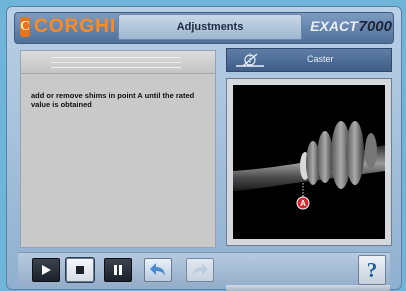  I want to click on back-button, so click(158, 270).